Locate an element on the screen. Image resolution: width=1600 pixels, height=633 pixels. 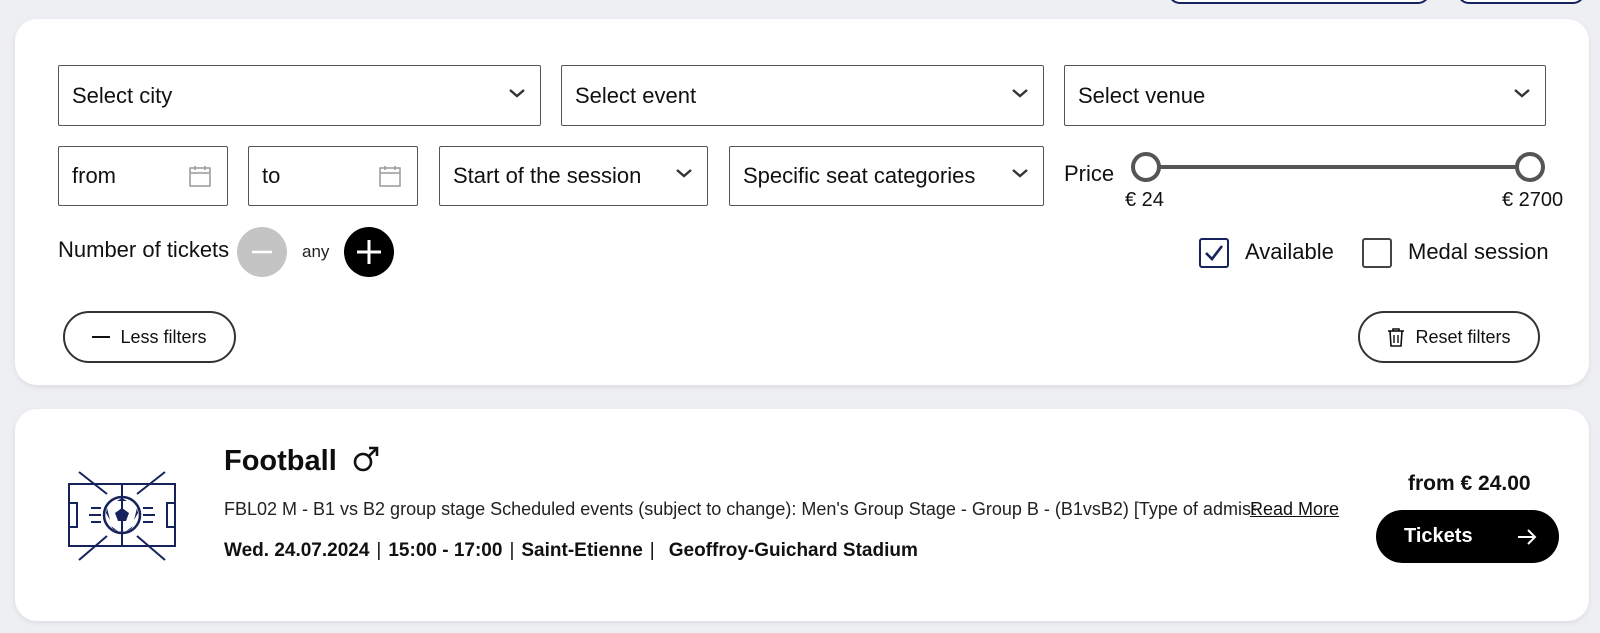
male-symbol-icon is located at coordinates (366, 459).